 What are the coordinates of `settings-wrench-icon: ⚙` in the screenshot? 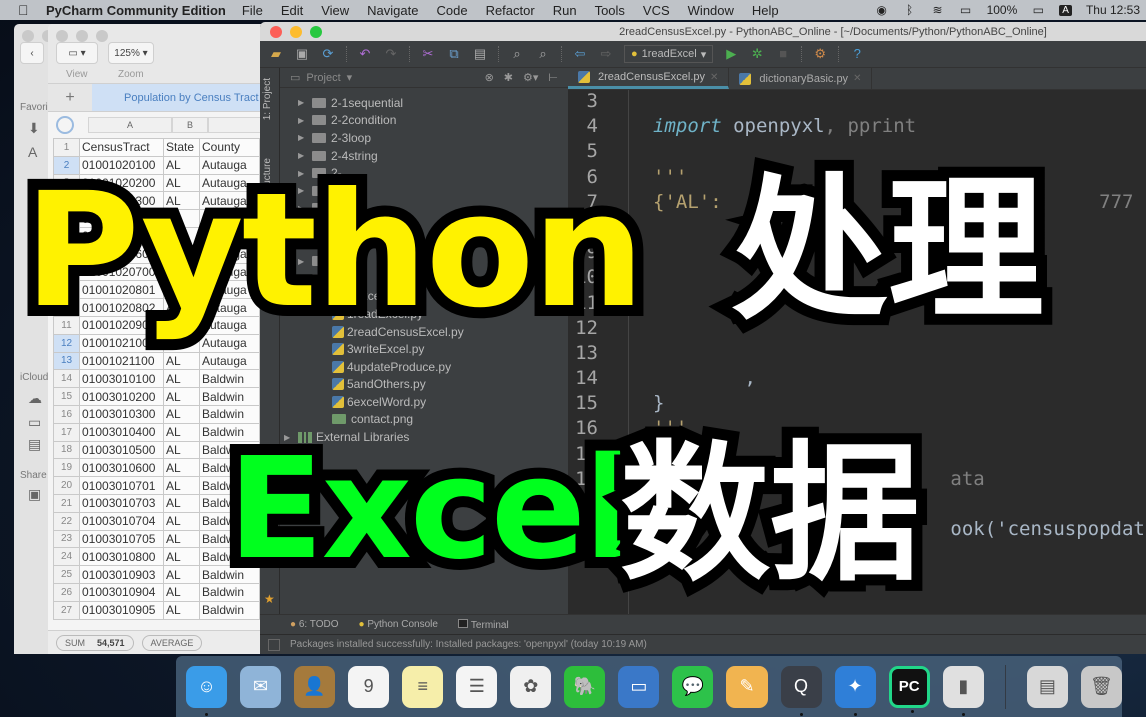 It's located at (820, 54).